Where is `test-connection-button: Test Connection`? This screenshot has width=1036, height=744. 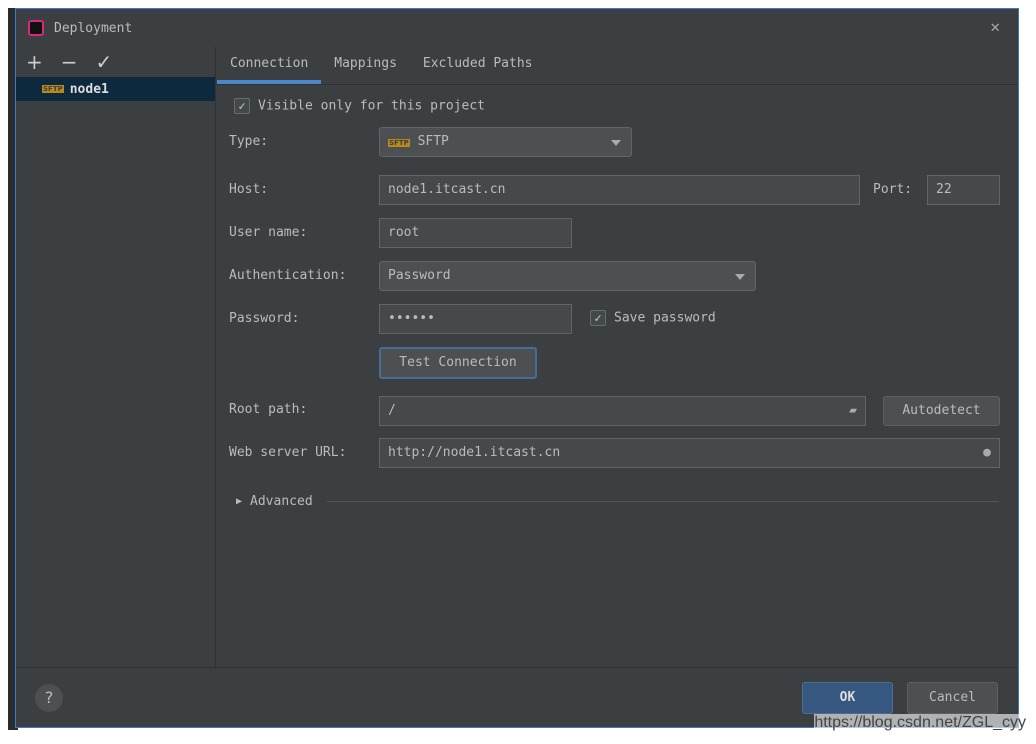 test-connection-button: Test Connection is located at coordinates (458, 363).